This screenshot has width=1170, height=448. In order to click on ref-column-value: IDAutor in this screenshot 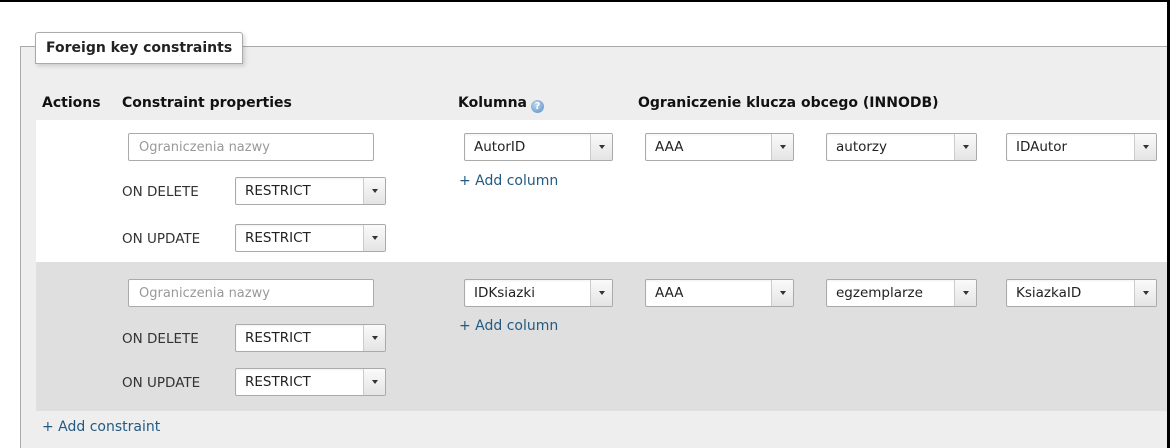, I will do `click(1042, 147)`.